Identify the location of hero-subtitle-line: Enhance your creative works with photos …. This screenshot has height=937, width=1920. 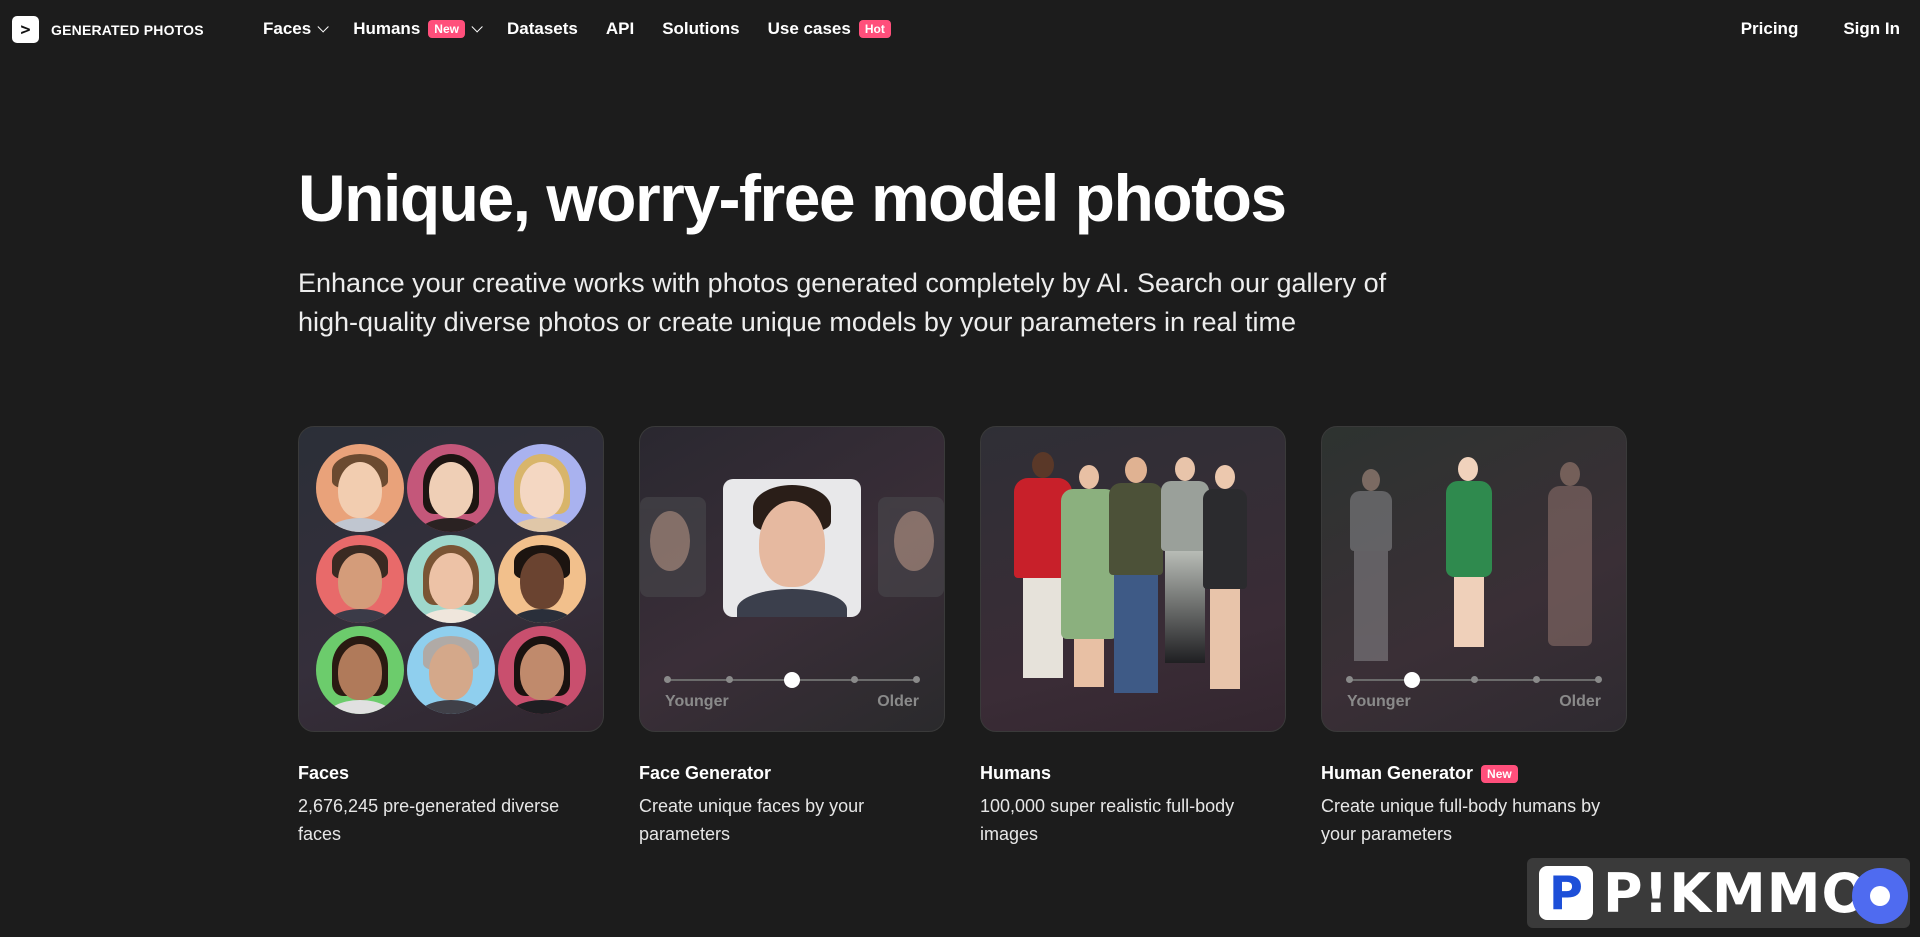
(842, 283).